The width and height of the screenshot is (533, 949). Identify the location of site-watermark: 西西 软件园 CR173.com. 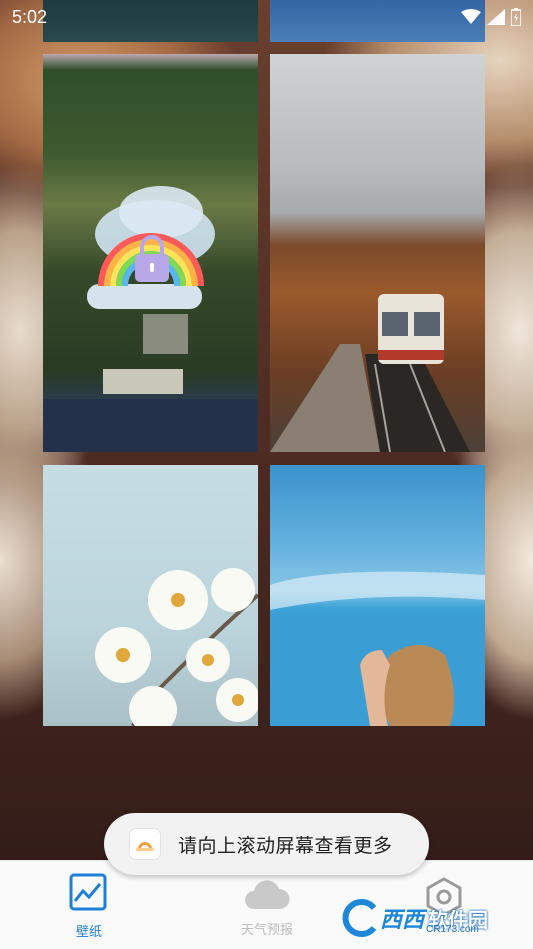
(428, 918).